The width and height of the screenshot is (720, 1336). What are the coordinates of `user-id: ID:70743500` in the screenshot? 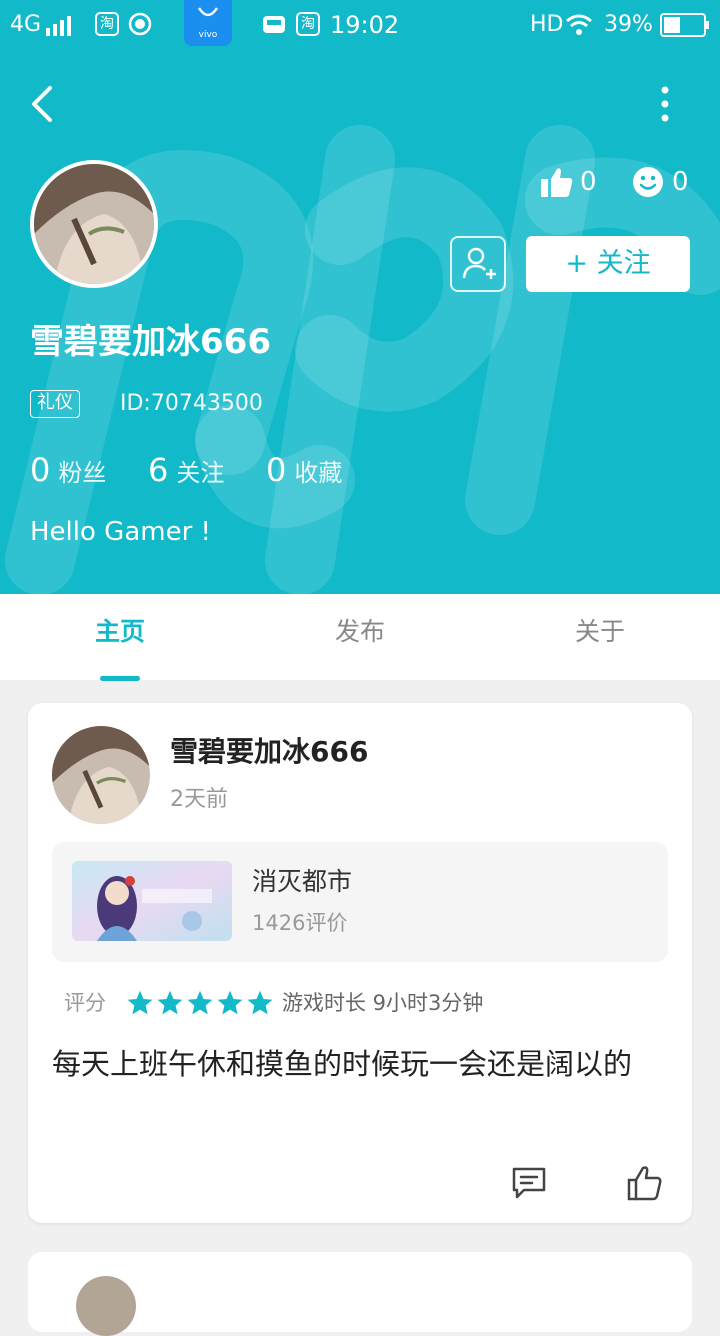 It's located at (191, 403).